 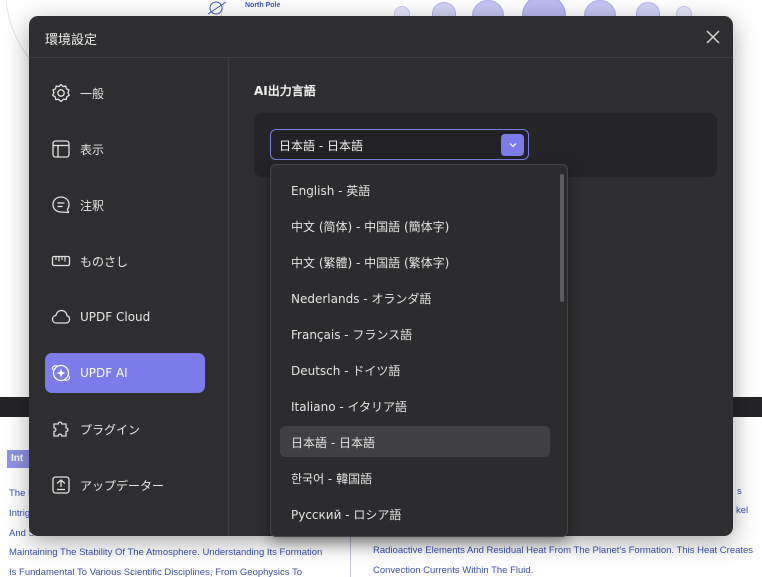 I want to click on sidebar-item-annotation: 注釈, so click(x=125, y=205).